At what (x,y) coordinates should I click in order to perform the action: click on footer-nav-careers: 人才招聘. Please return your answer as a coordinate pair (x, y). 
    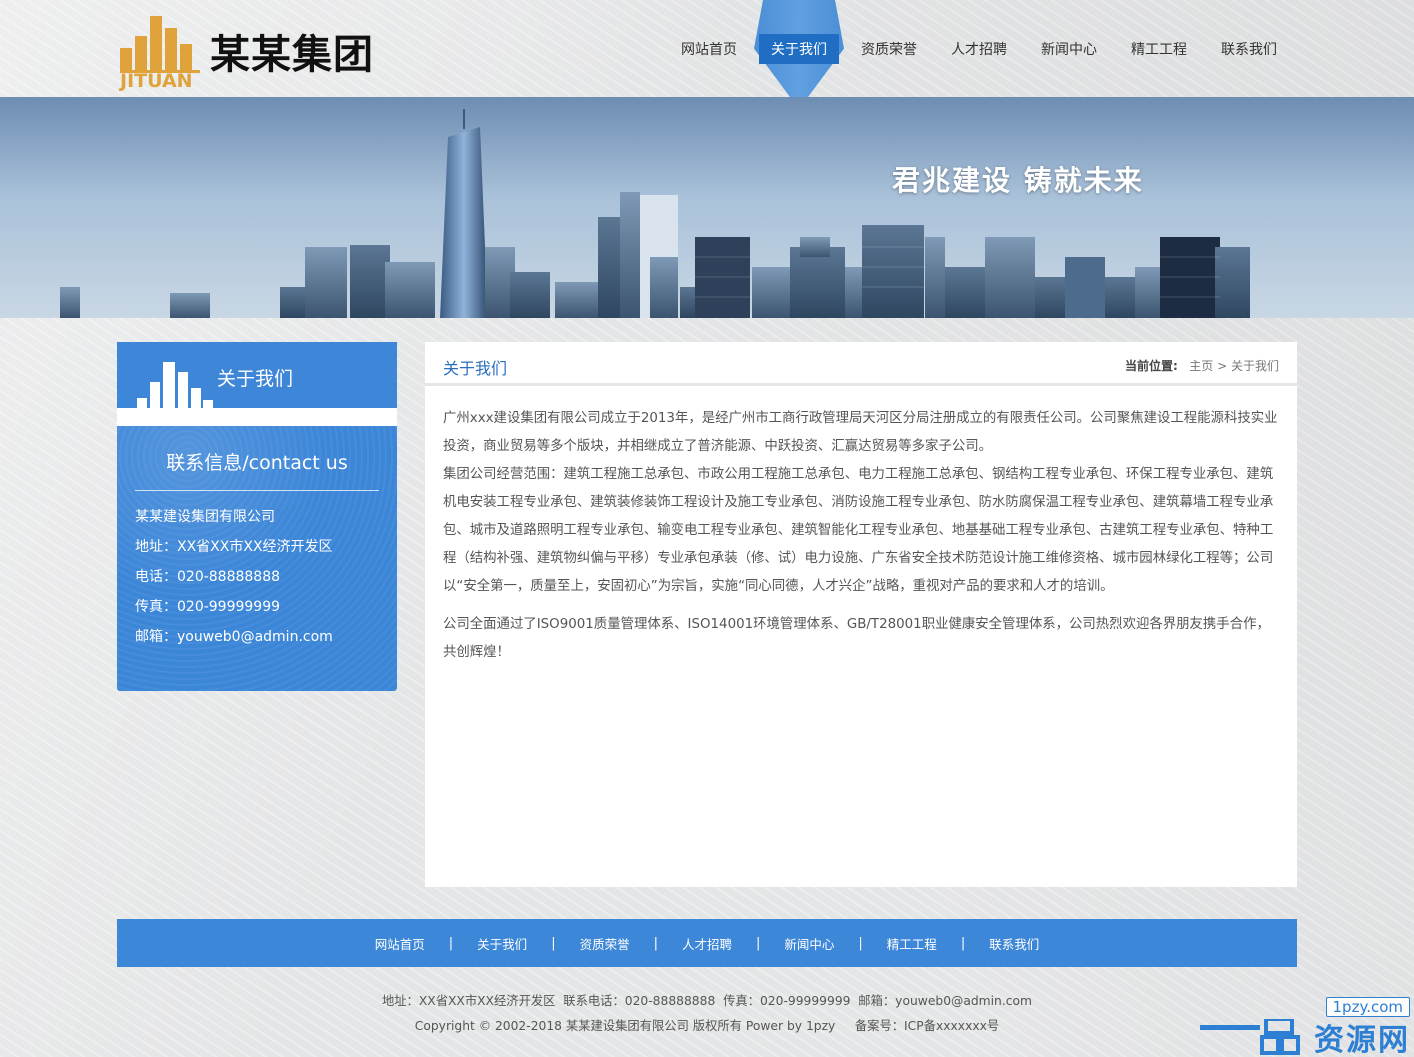
    Looking at the image, I should click on (707, 943).